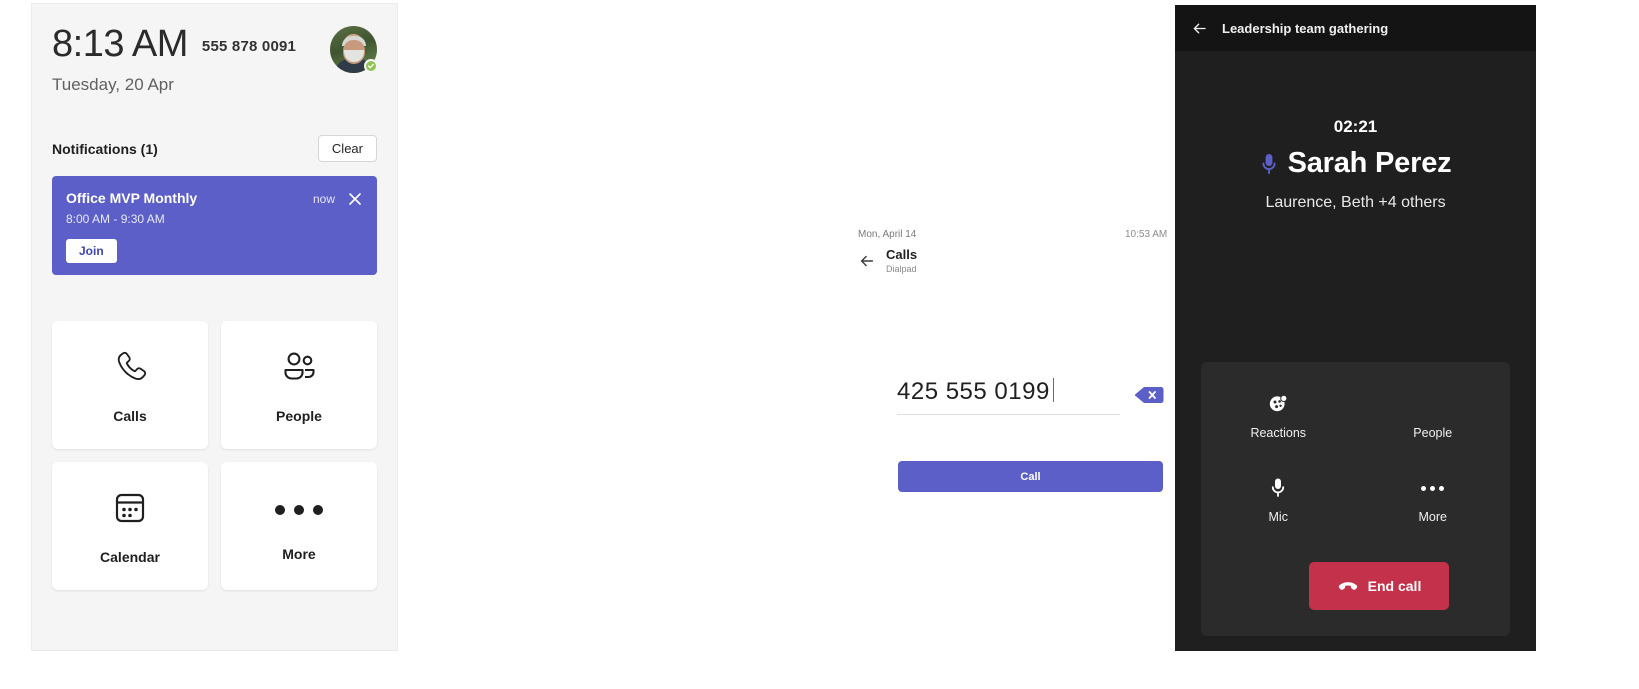  What do you see at coordinates (1305, 28) in the screenshot?
I see `meeting-title: Leadership team gathering` at bounding box center [1305, 28].